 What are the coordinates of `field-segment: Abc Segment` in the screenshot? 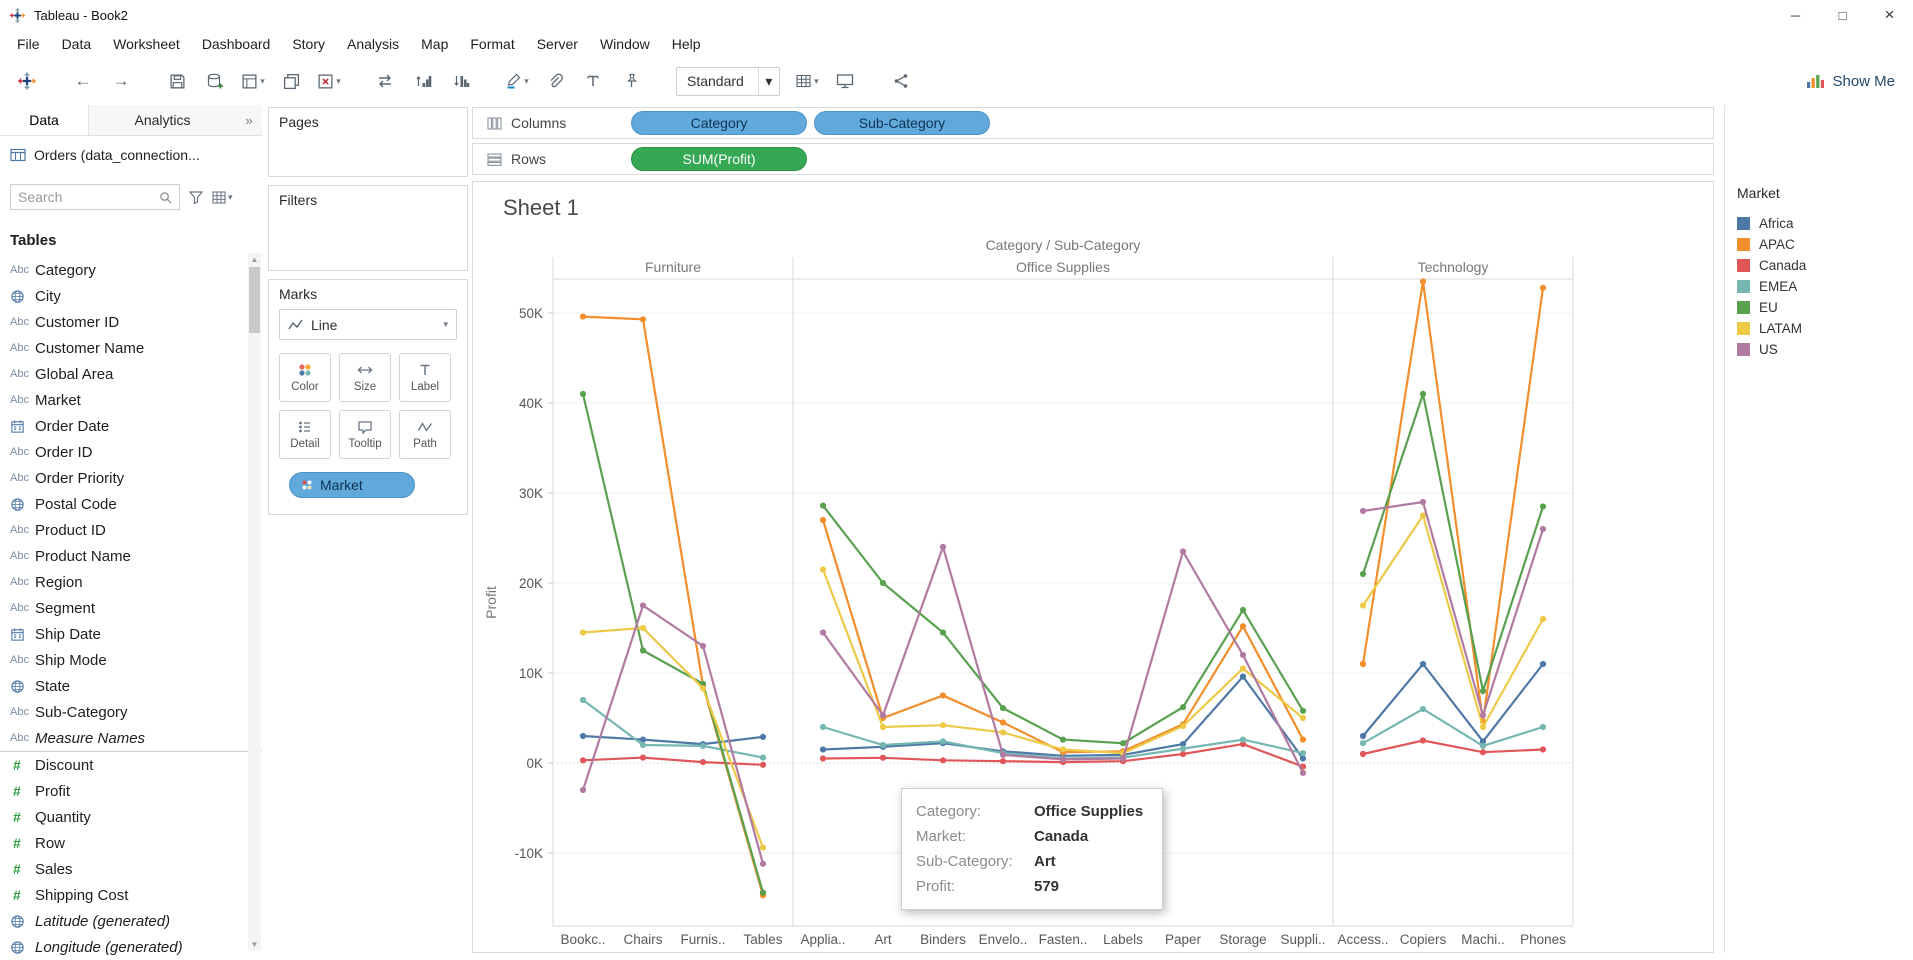 It's located at (131, 608).